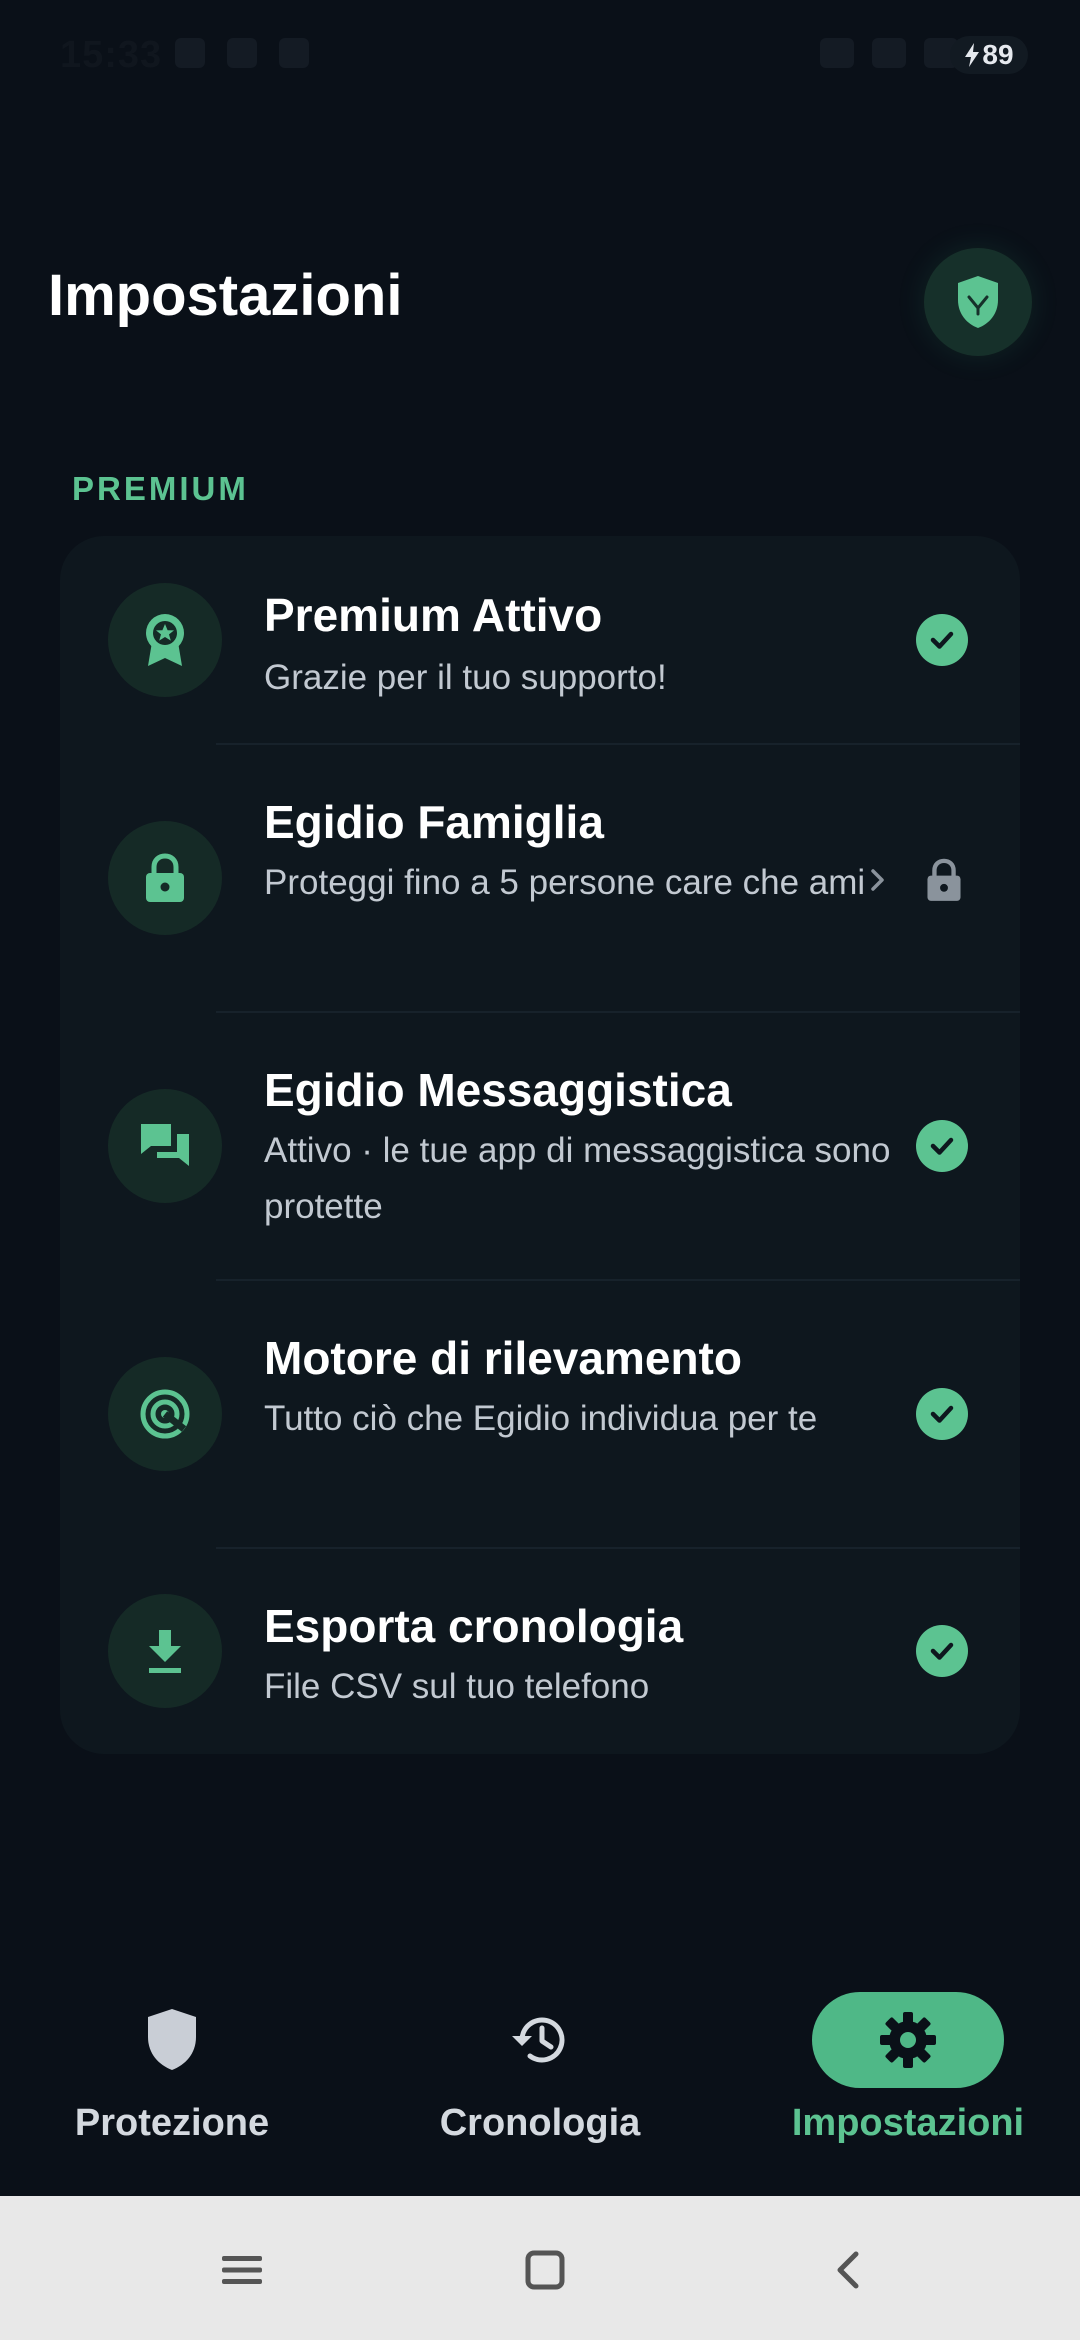 This screenshot has width=1080, height=2340. I want to click on nav-tab-cronologia: Cronologia, so click(540, 2060).